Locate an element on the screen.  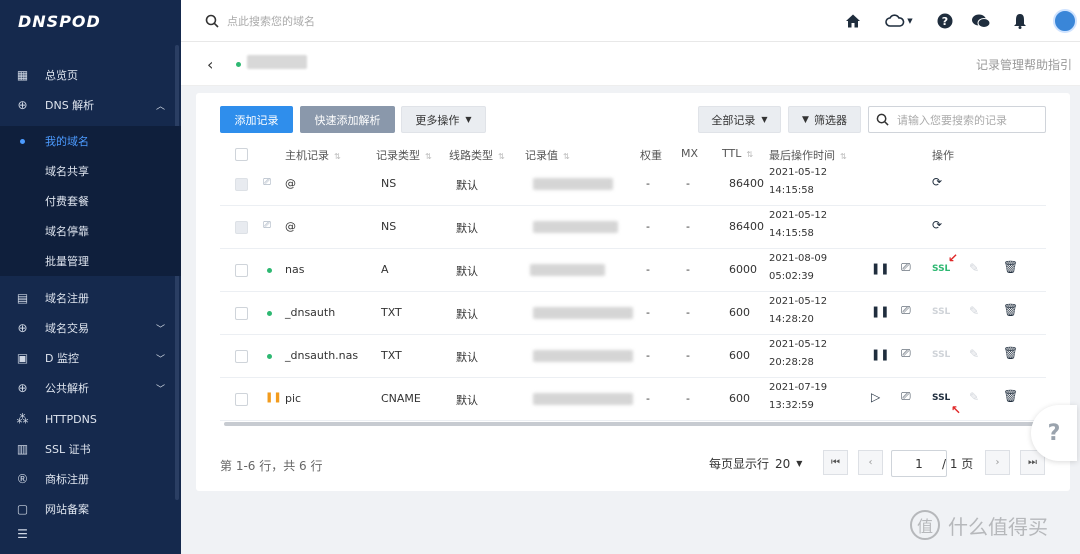
filter-button: ▼ 筛选器 is located at coordinates (824, 119).